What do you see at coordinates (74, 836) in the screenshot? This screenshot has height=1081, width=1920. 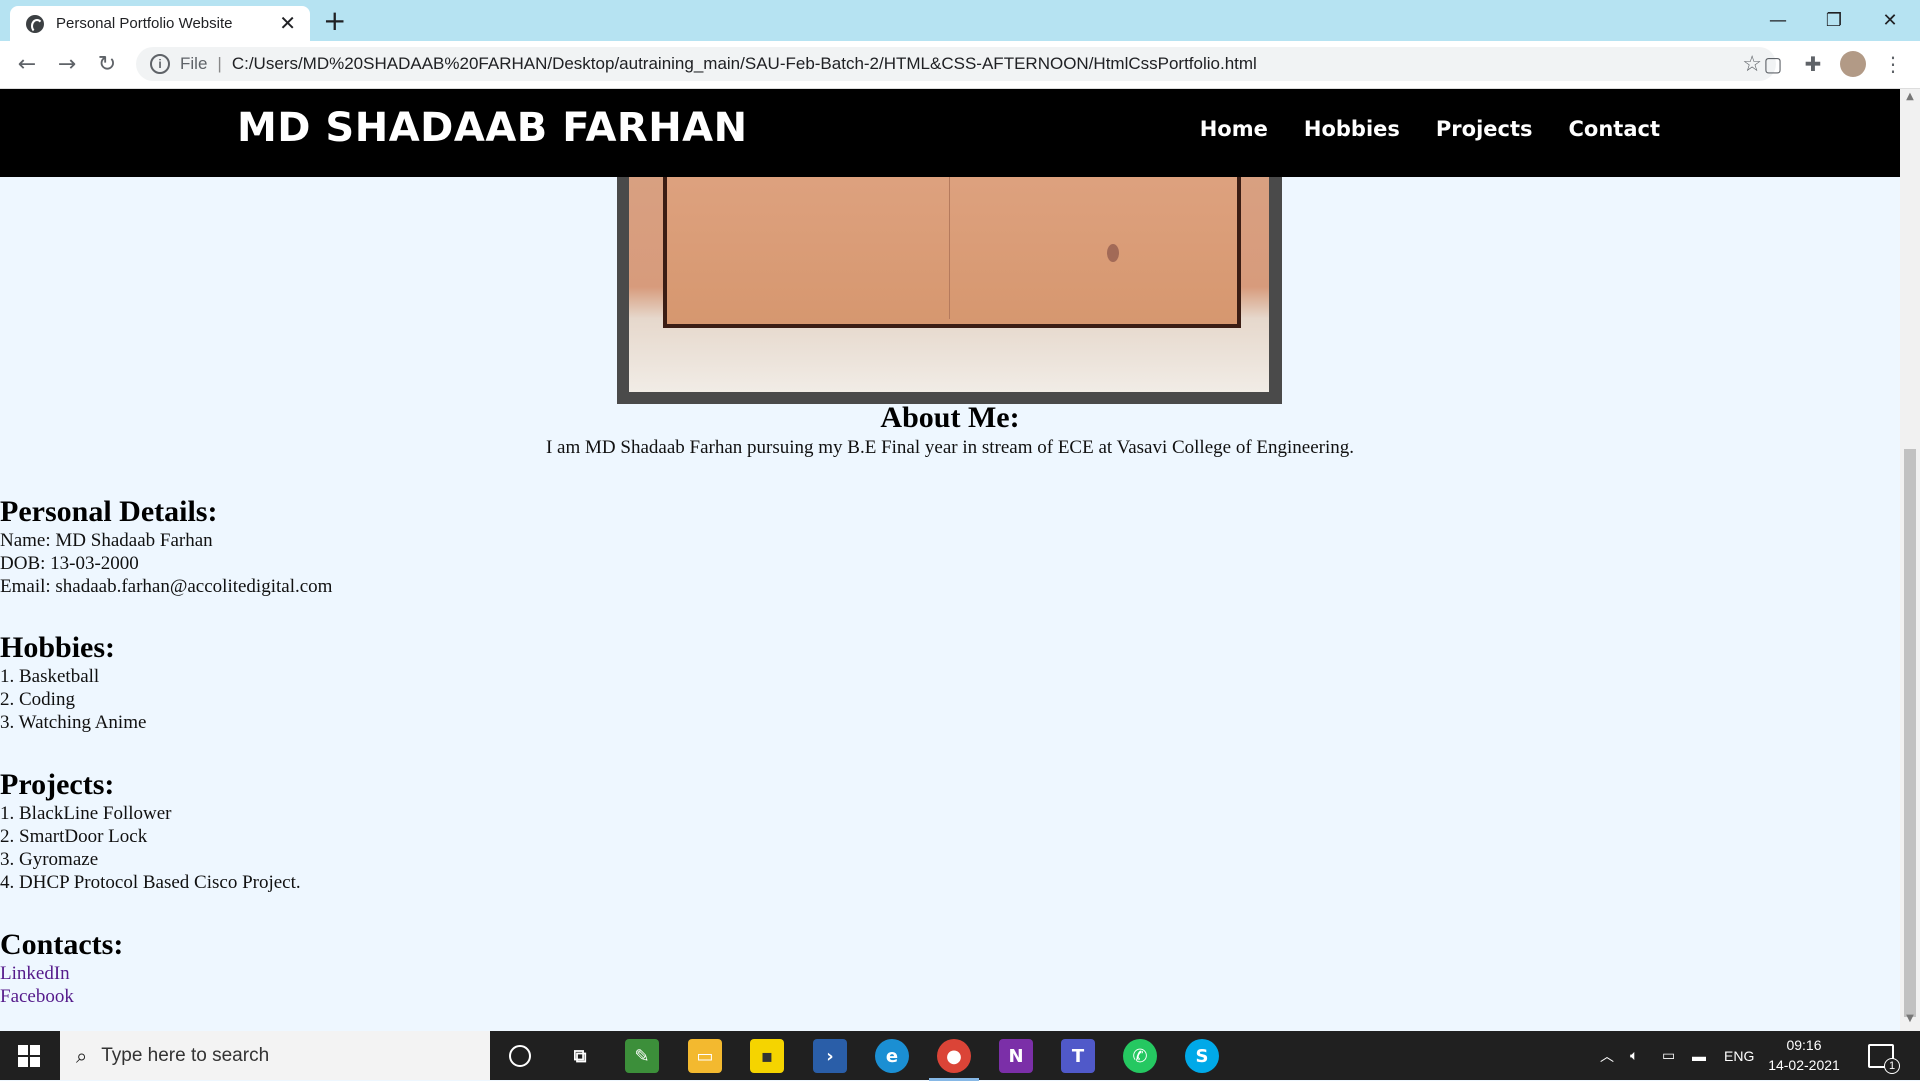 I see `project-item: 2. SmartDoor Lock` at bounding box center [74, 836].